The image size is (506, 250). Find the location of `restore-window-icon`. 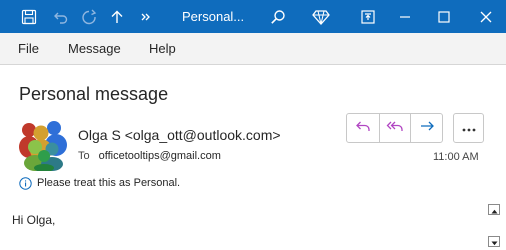

restore-window-icon is located at coordinates (368, 16).